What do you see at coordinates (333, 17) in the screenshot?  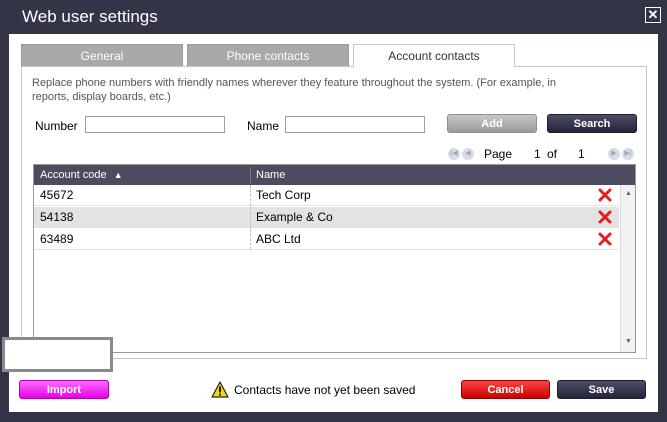 I see `title-bar: Web user settings ✕` at bounding box center [333, 17].